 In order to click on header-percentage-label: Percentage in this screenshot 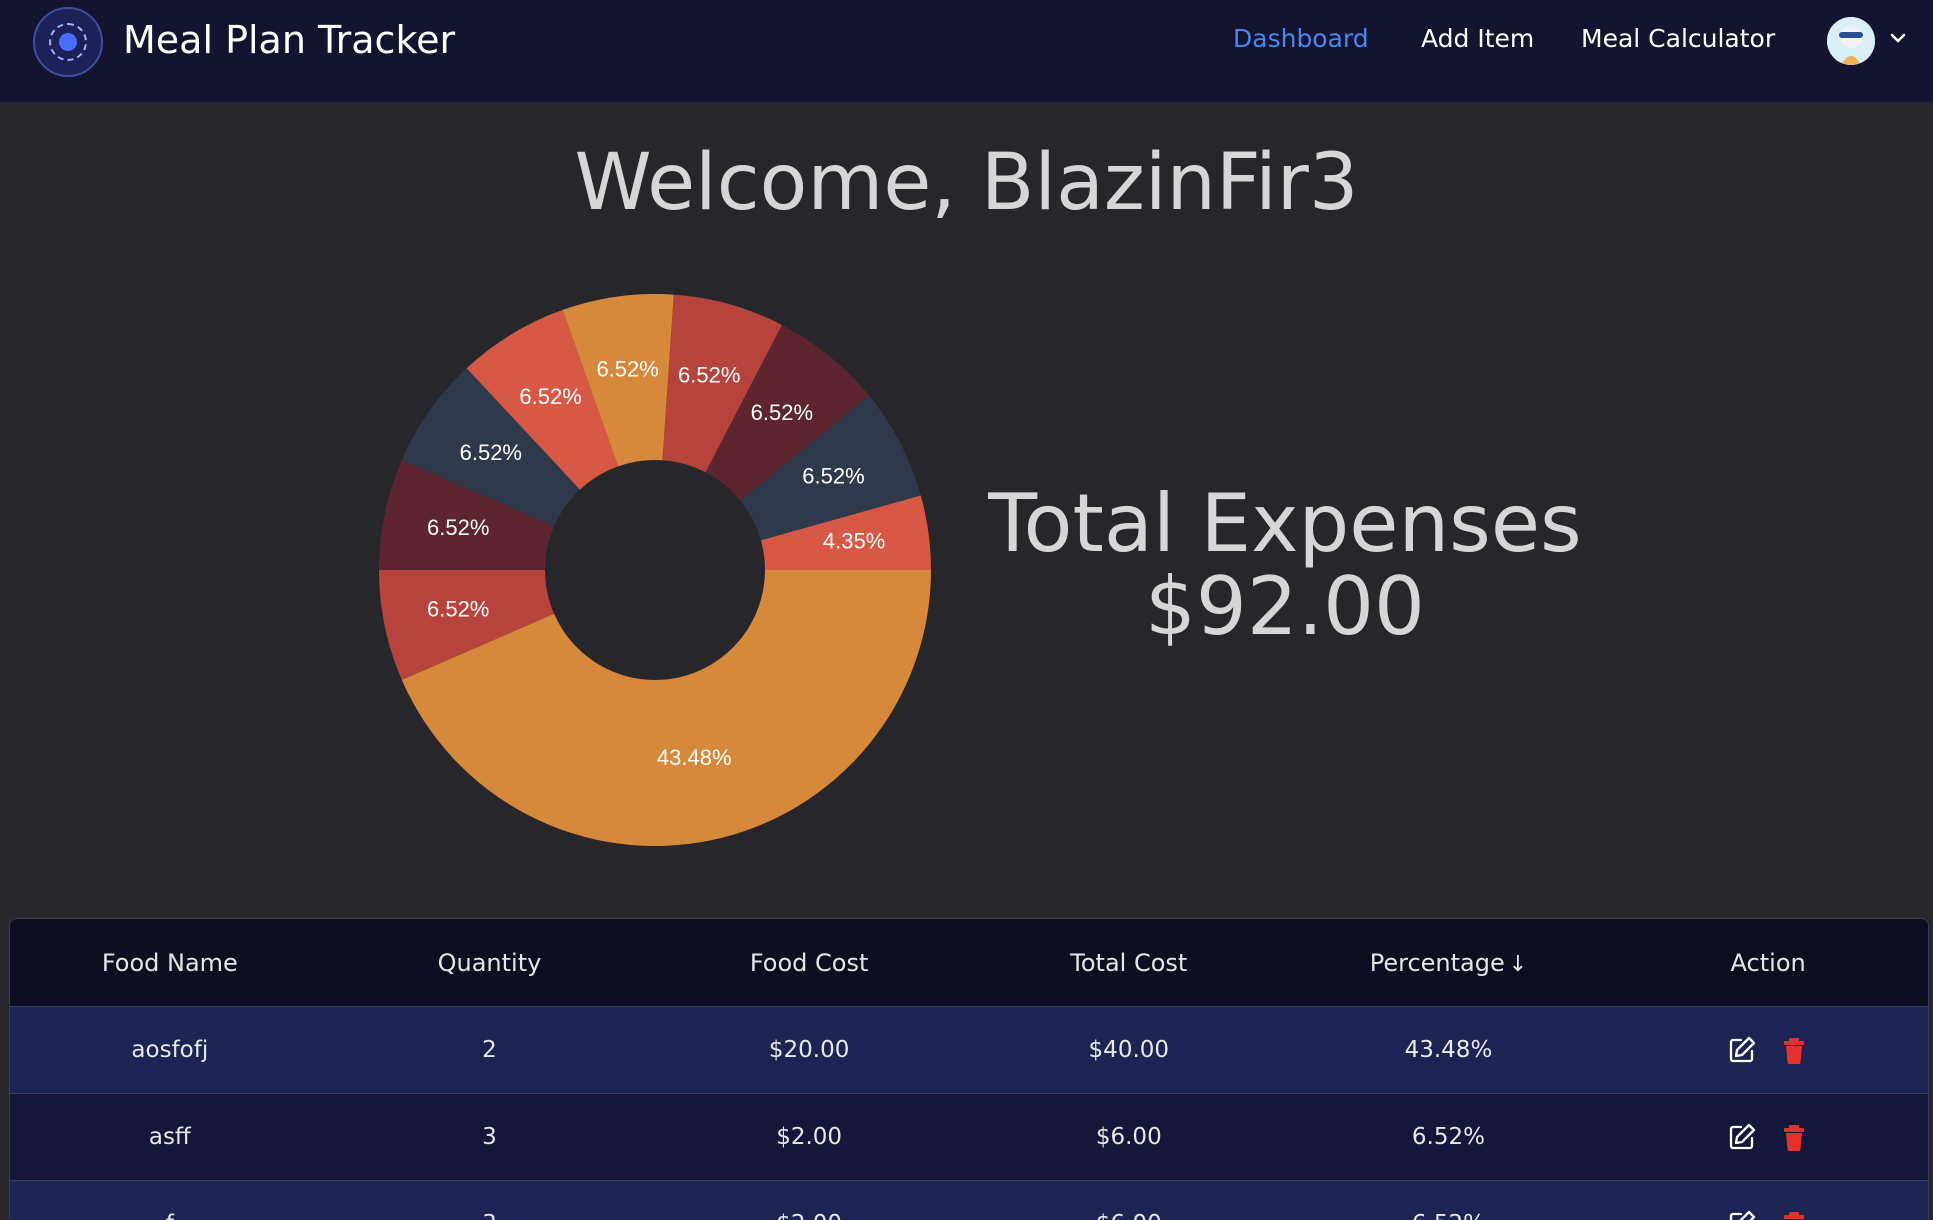, I will do `click(1437, 963)`.